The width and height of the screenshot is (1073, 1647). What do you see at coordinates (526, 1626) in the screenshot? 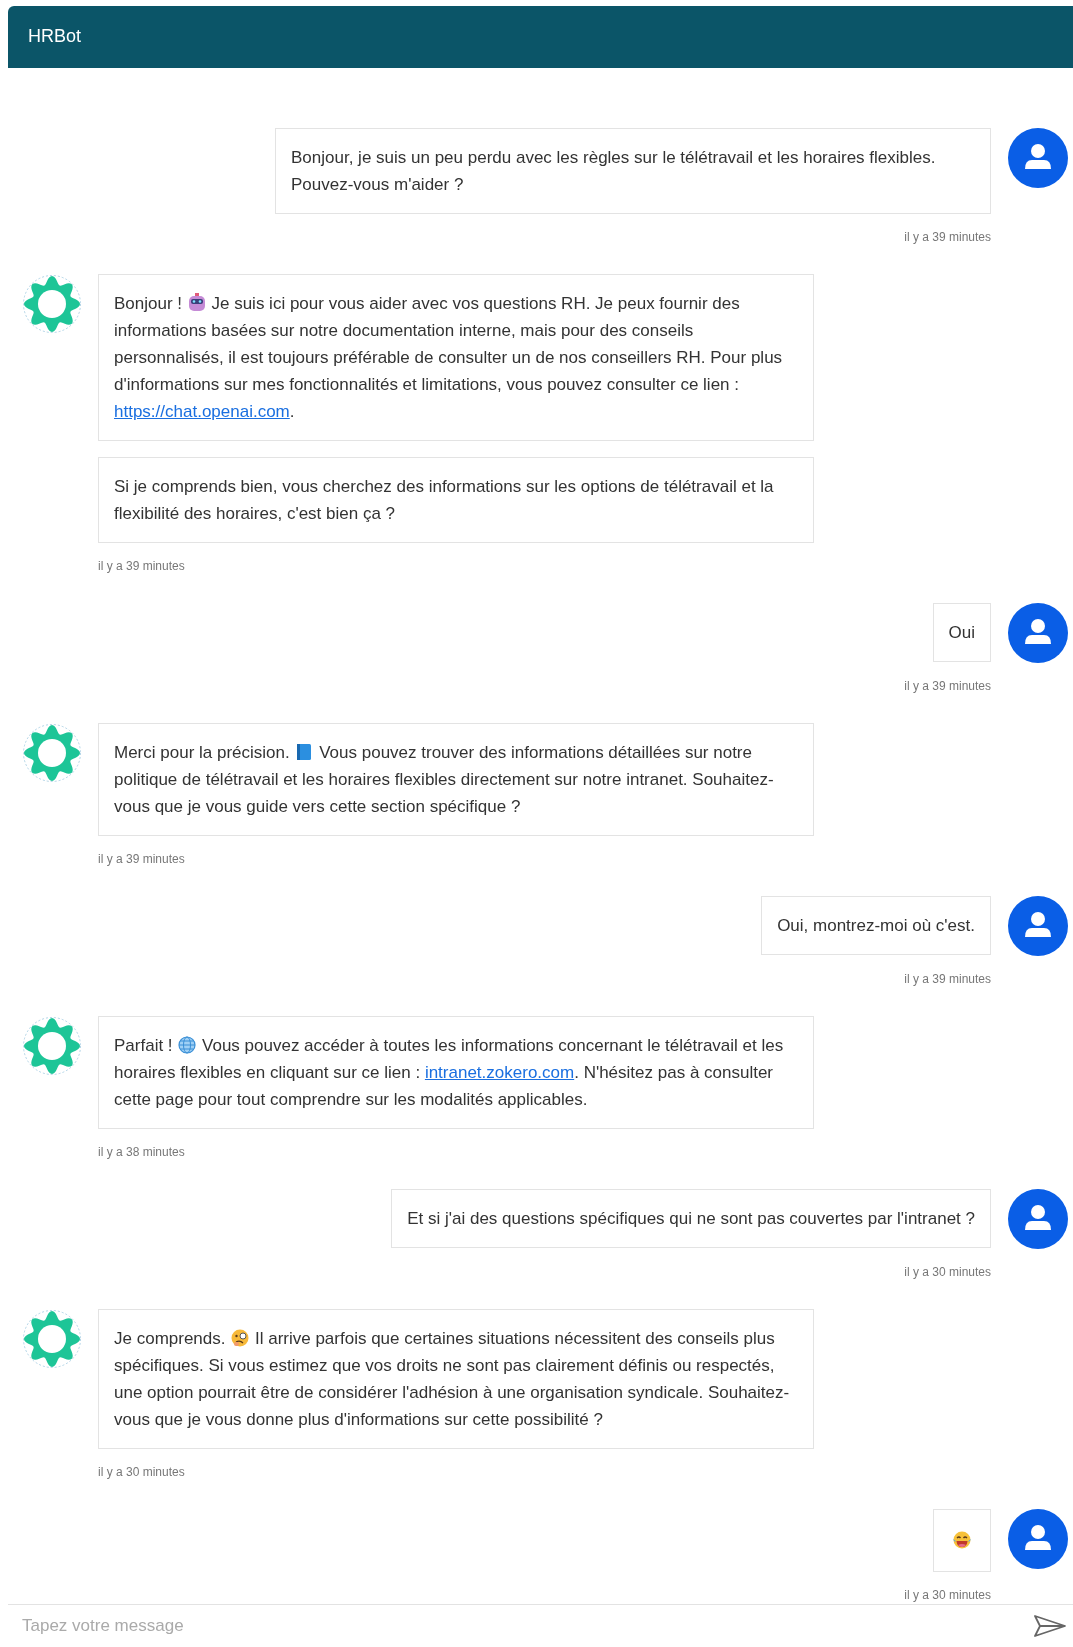
I see `message-input: Tapez votre message` at bounding box center [526, 1626].